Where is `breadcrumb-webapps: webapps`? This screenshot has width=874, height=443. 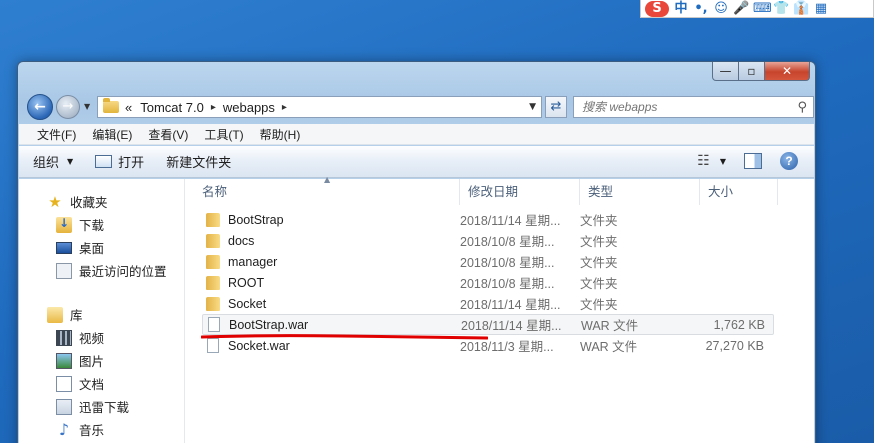 breadcrumb-webapps: webapps is located at coordinates (249, 107).